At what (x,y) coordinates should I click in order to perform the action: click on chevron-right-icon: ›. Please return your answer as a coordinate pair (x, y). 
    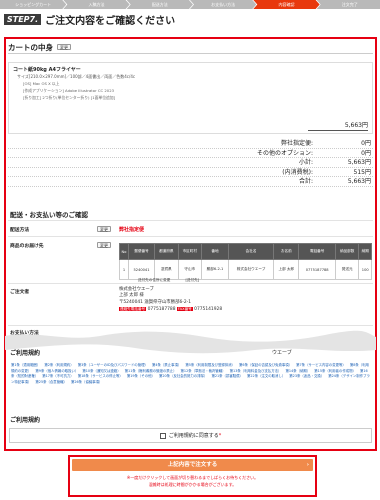
    Looking at the image, I should click on (307, 465).